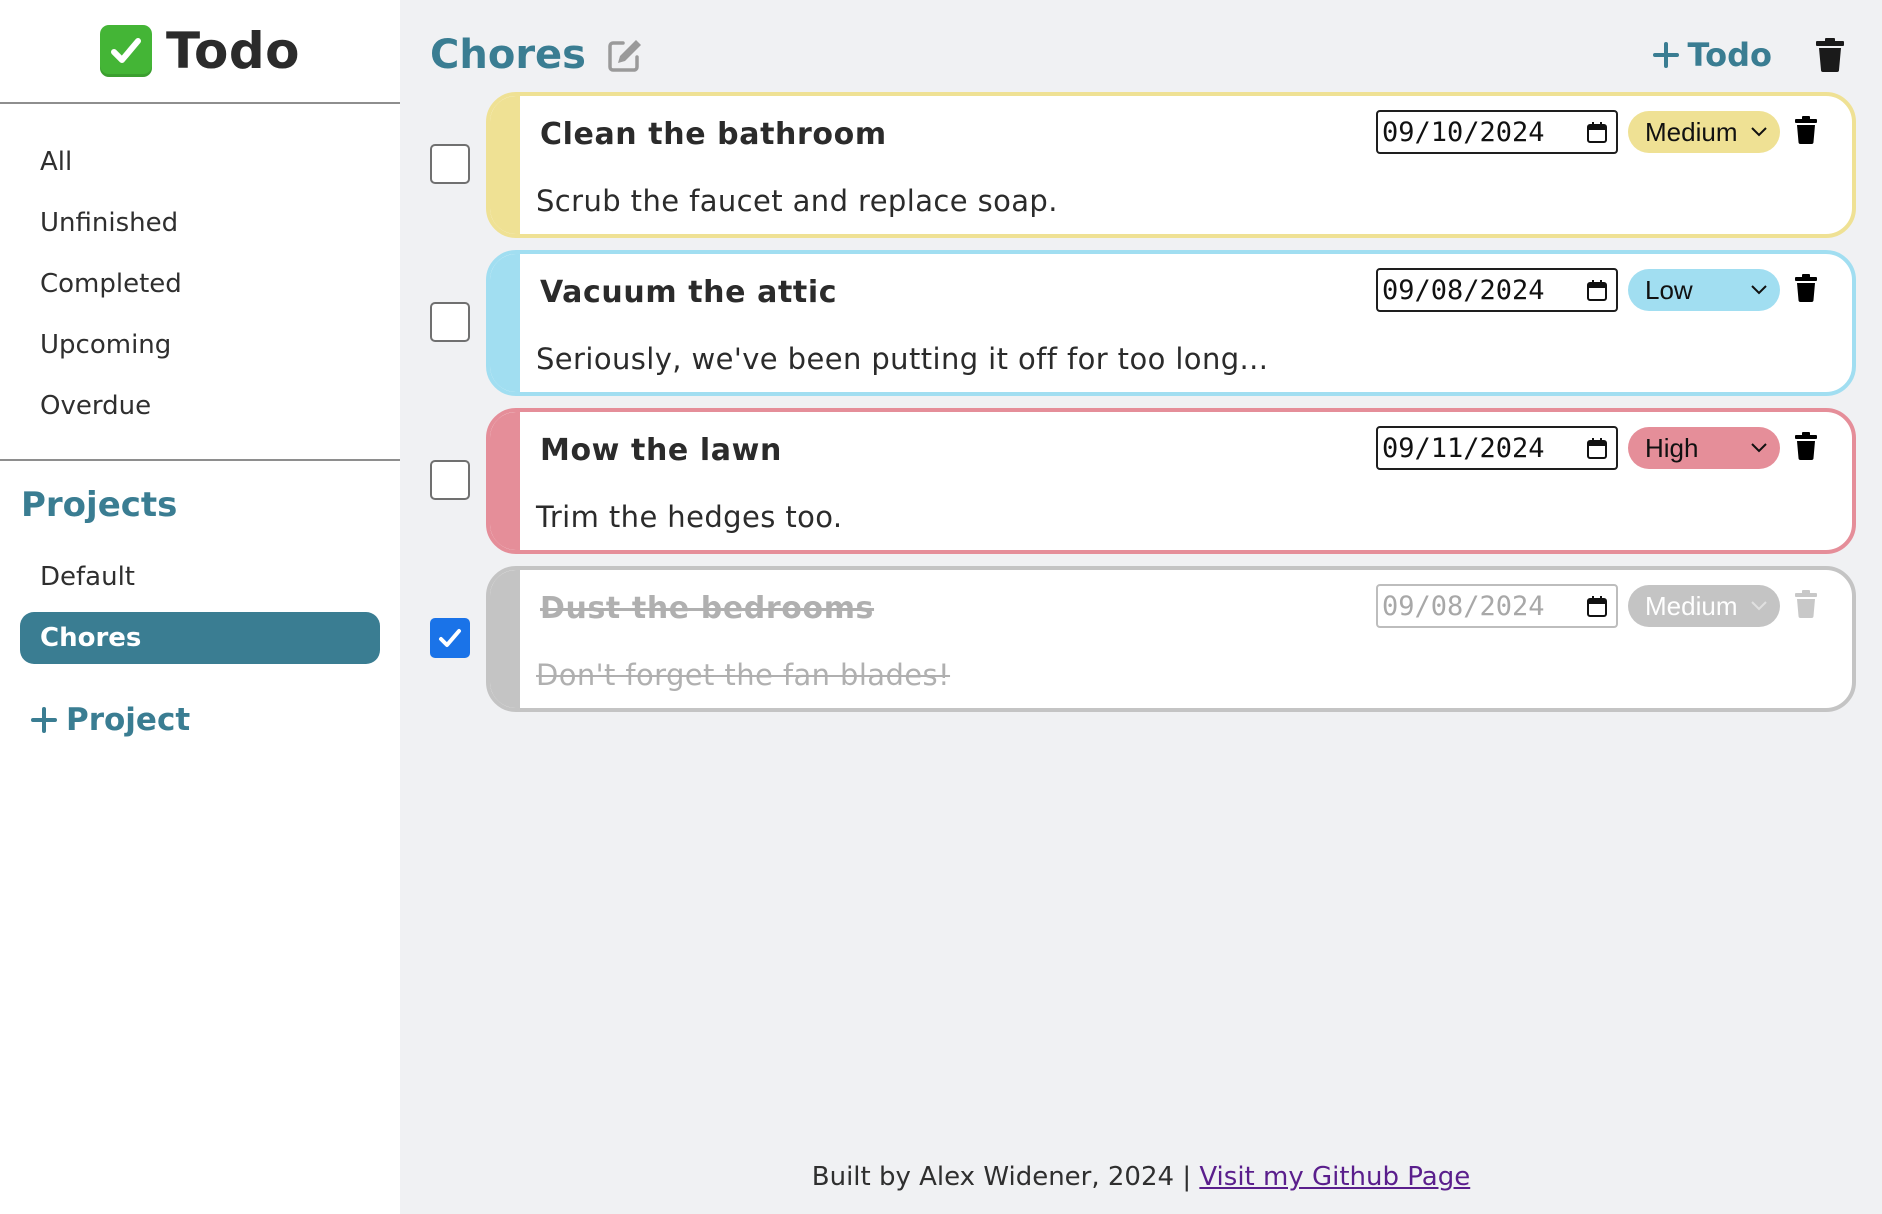 This screenshot has width=1882, height=1214. What do you see at coordinates (1729, 55) in the screenshot?
I see `add-todo-label: Todo` at bounding box center [1729, 55].